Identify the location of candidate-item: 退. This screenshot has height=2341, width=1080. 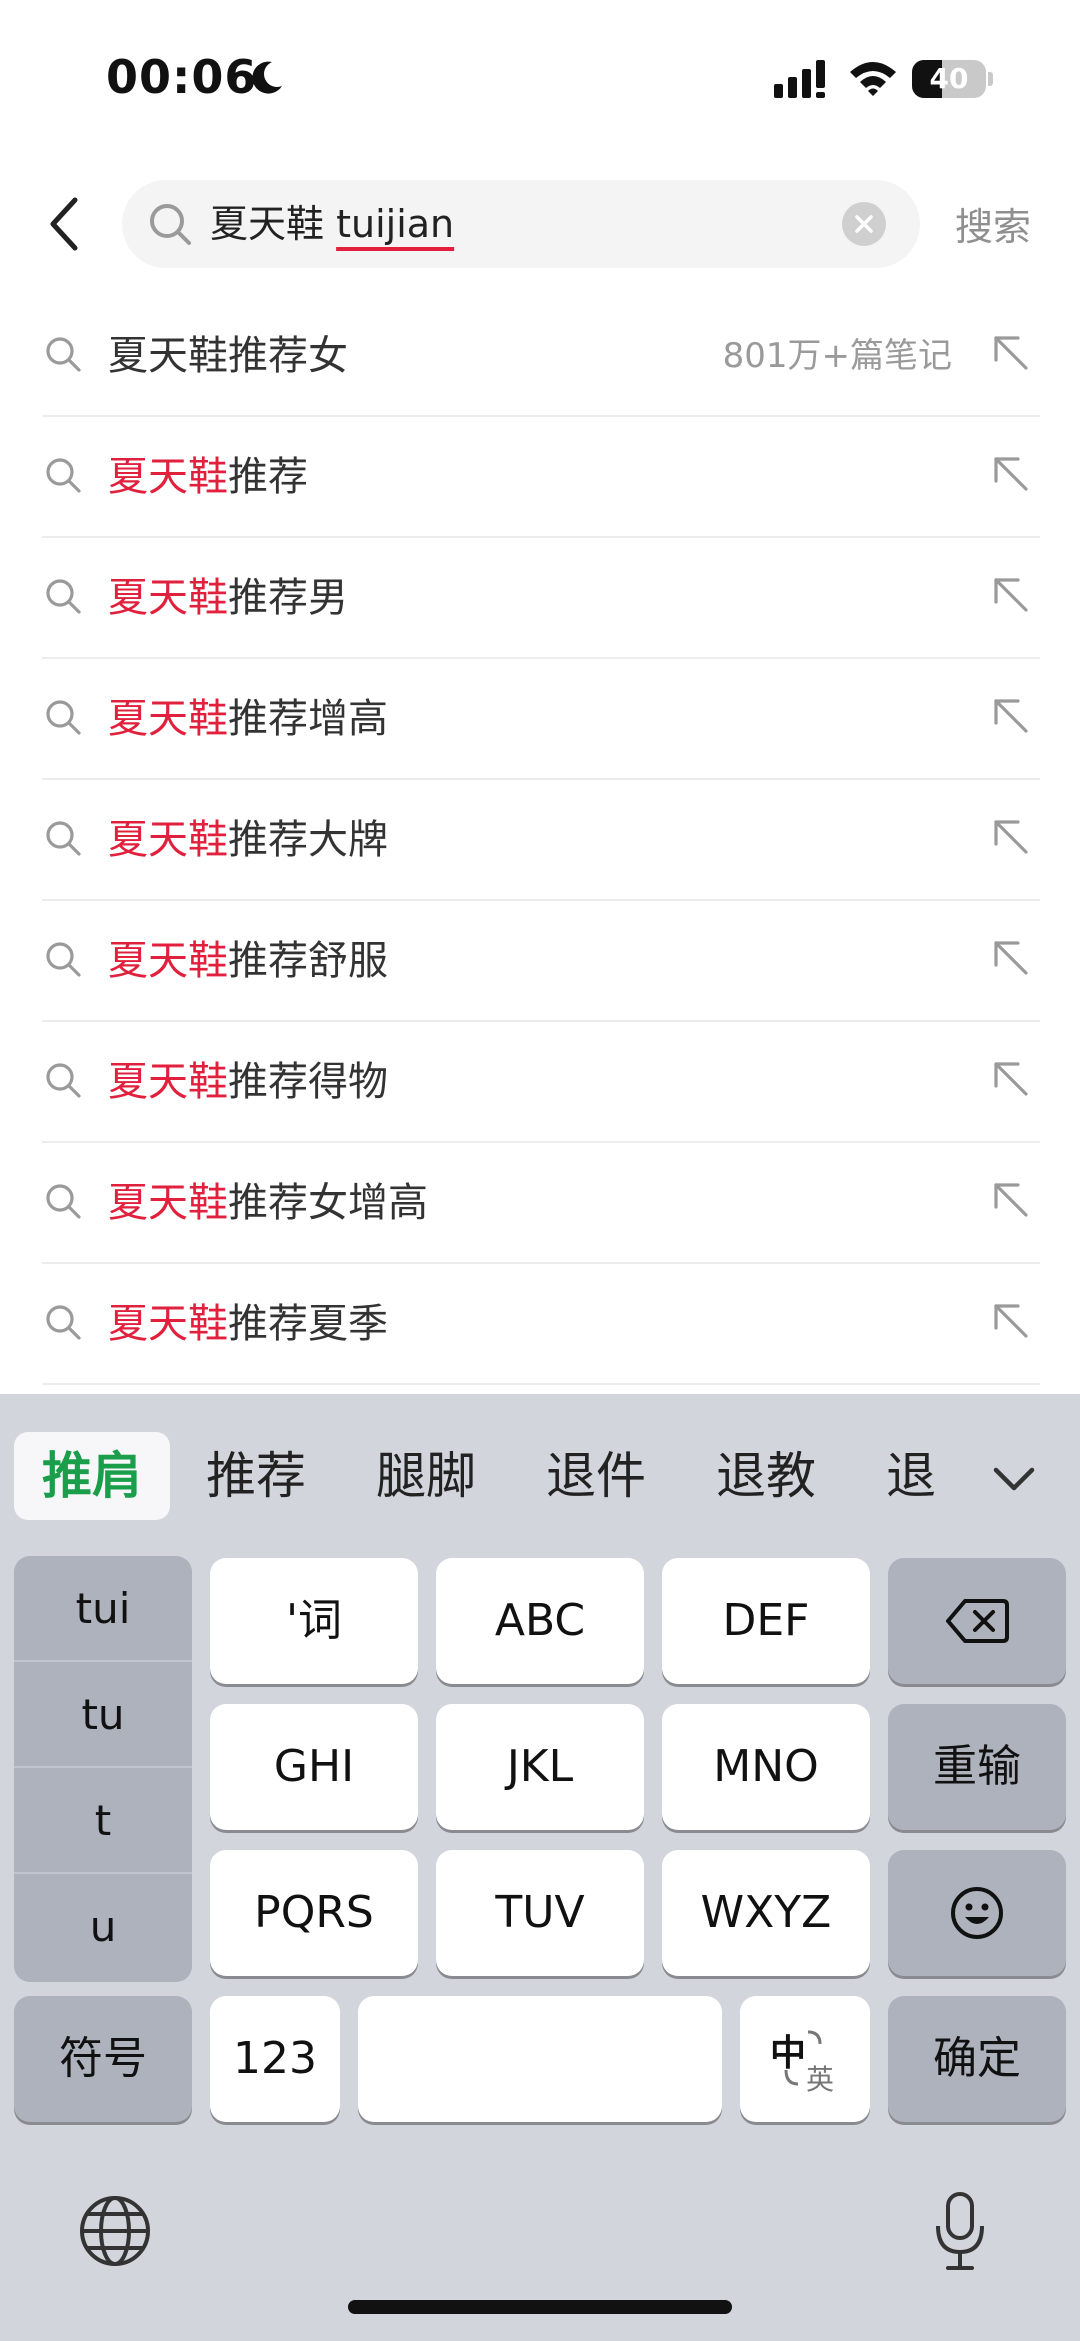
(911, 1476).